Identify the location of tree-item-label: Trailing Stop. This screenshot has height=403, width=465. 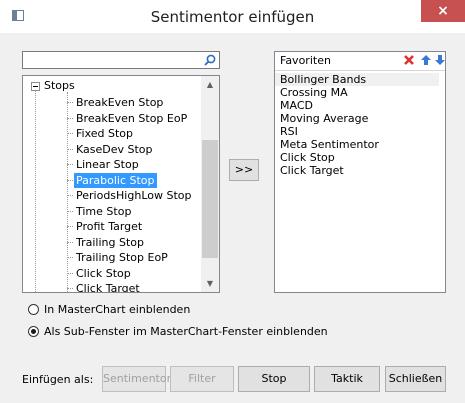
(110, 242).